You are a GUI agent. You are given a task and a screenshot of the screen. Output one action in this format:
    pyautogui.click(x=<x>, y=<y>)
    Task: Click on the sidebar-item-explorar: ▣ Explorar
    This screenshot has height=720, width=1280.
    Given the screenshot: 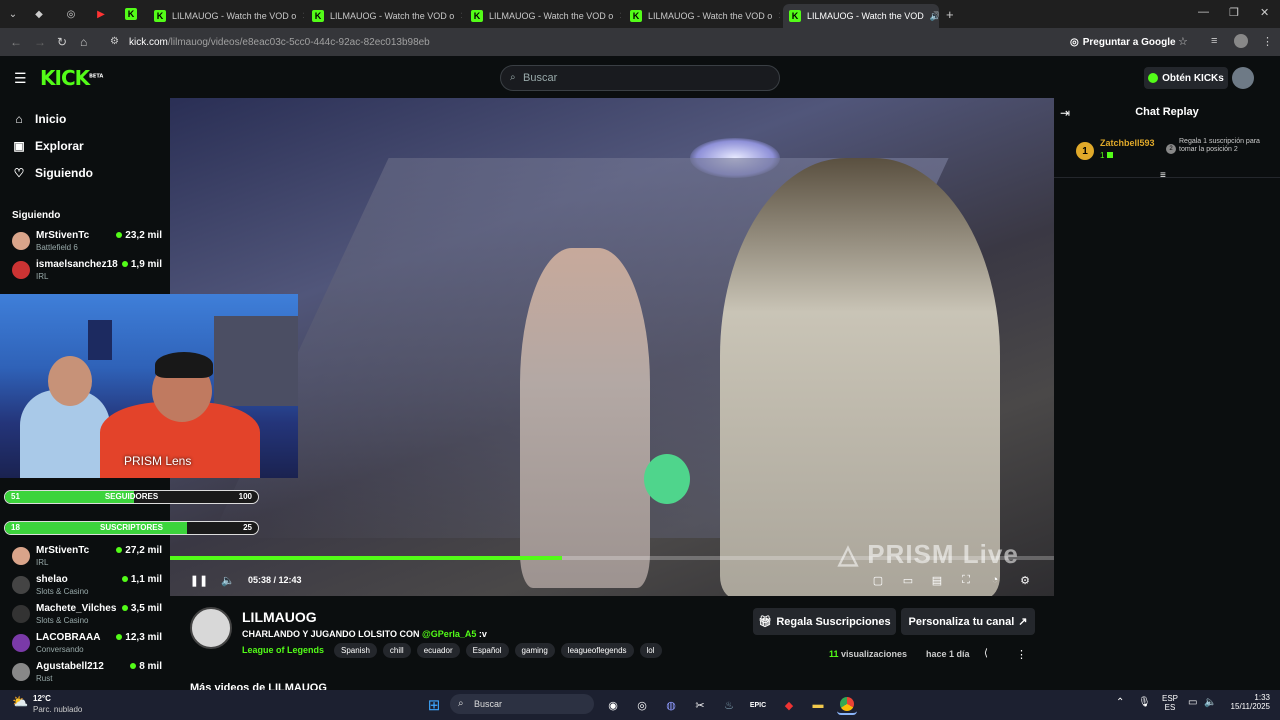 What is the action you would take?
    pyautogui.click(x=47, y=146)
    